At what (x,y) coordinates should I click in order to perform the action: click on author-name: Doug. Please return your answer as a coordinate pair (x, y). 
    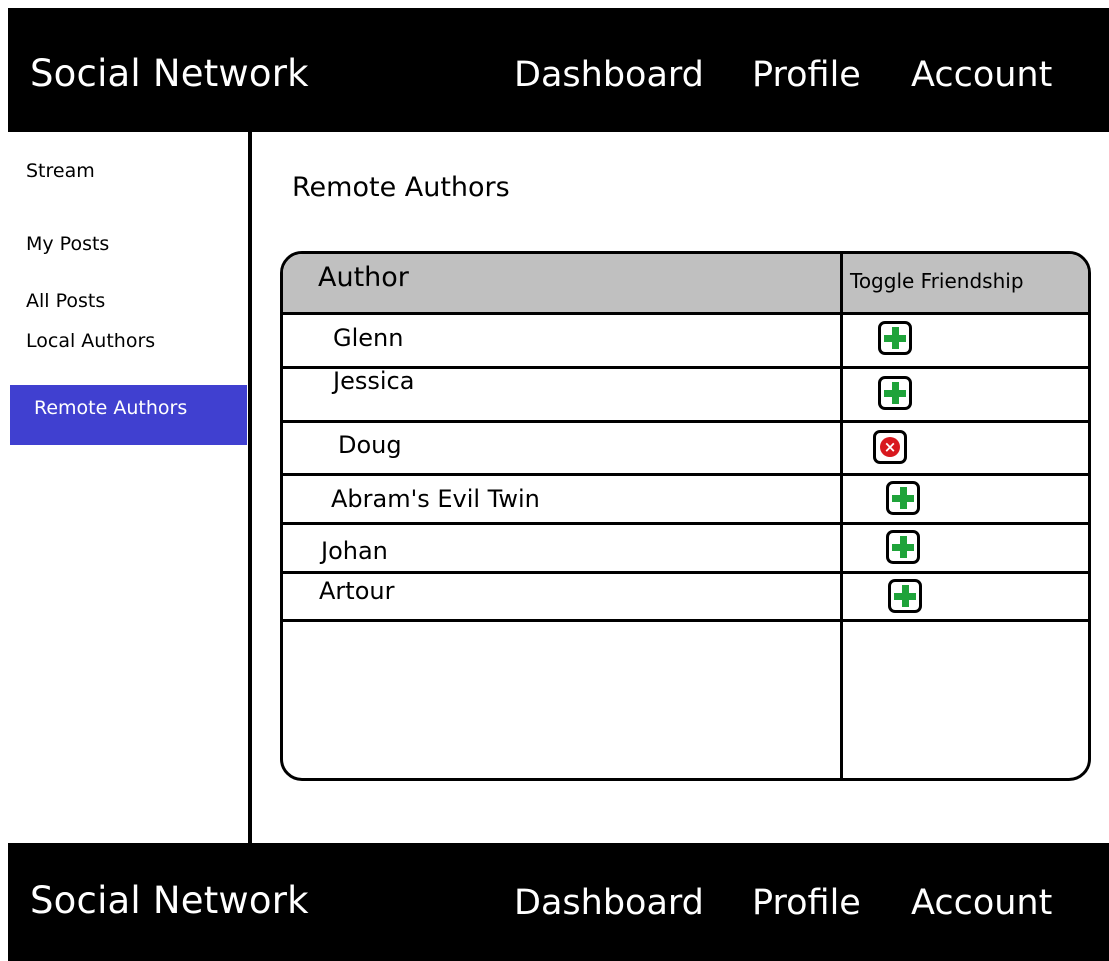
    Looking at the image, I should click on (370, 445).